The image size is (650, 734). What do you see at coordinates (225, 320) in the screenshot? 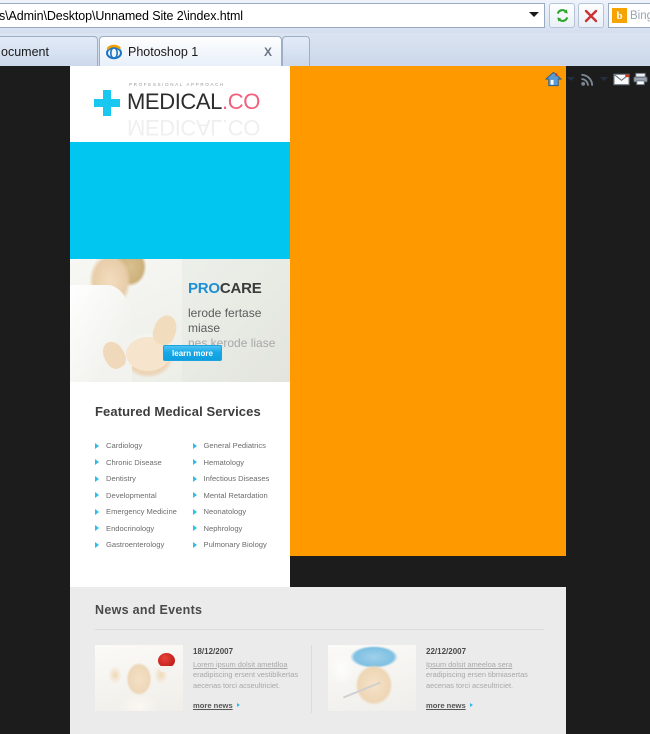
I see `procare-tagline-primary: lerode fertase miase` at bounding box center [225, 320].